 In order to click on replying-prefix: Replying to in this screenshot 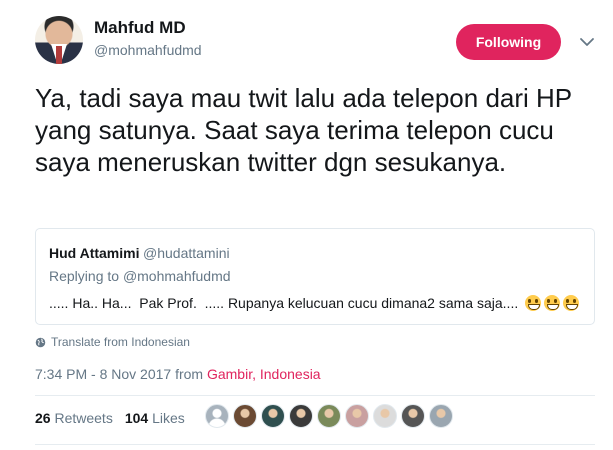, I will do `click(86, 276)`.